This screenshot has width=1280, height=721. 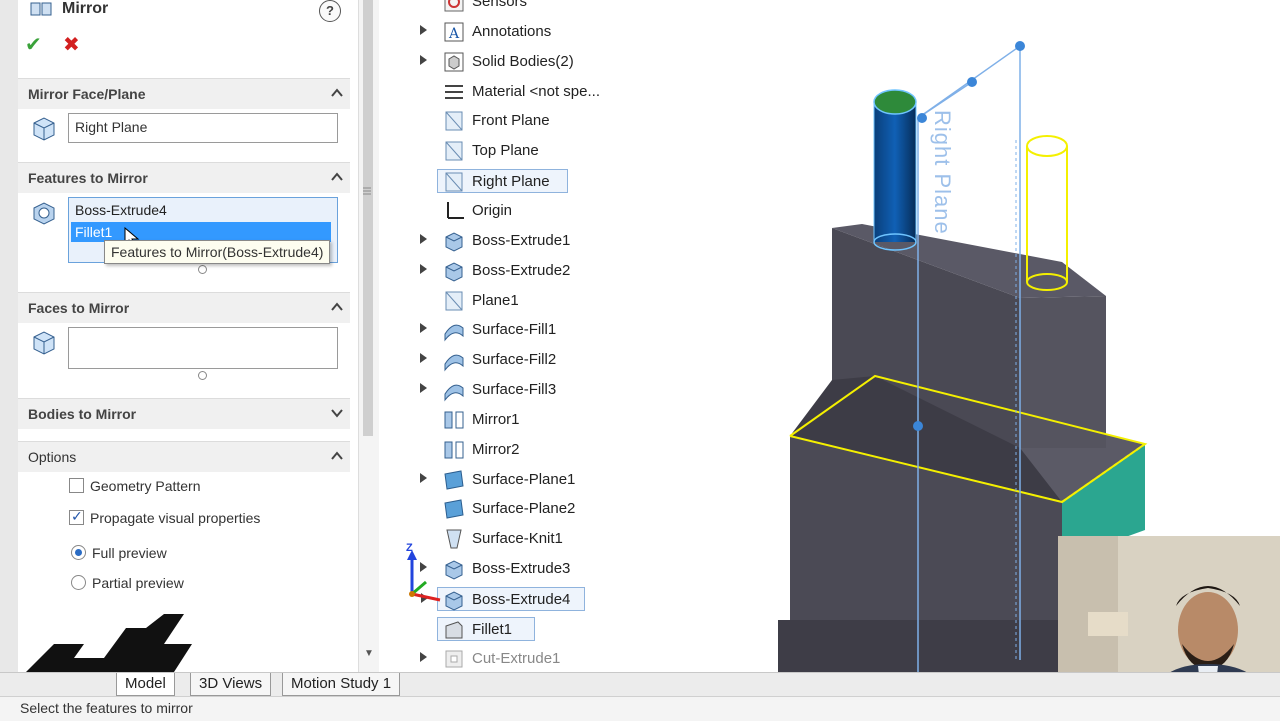 I want to click on group-header-mirror-face: Mirror Face/Plane, so click(x=184, y=94).